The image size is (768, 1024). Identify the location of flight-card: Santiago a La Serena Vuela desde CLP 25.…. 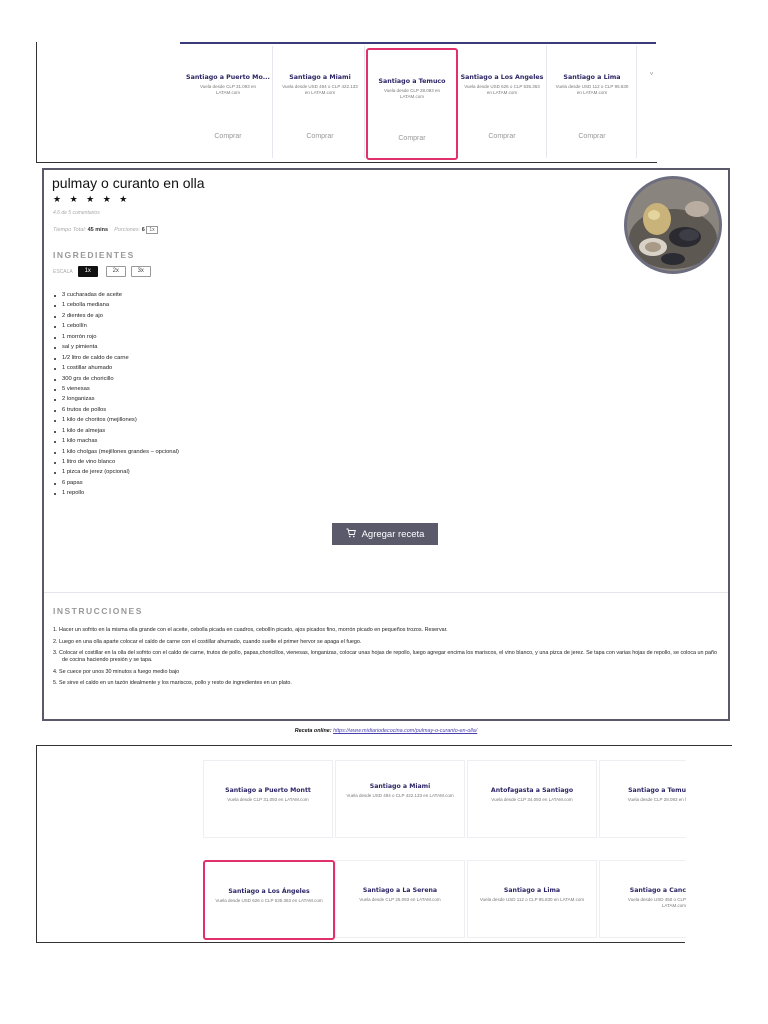
(400, 899).